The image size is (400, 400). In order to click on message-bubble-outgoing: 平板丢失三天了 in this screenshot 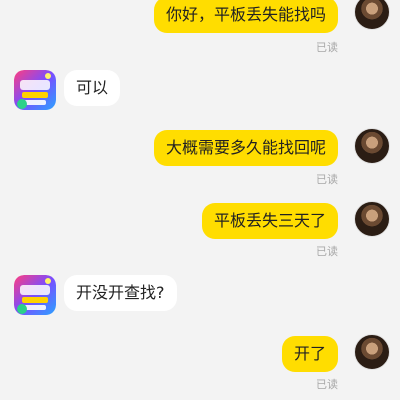, I will do `click(269, 221)`.